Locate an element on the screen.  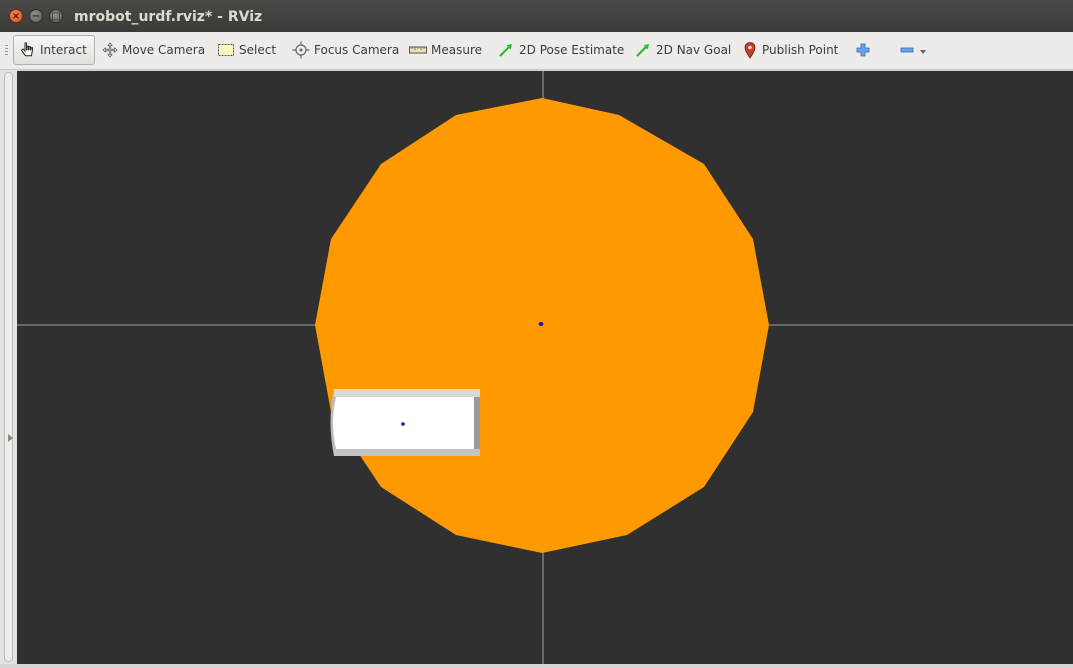
tool-measure: Measure is located at coordinates (445, 50).